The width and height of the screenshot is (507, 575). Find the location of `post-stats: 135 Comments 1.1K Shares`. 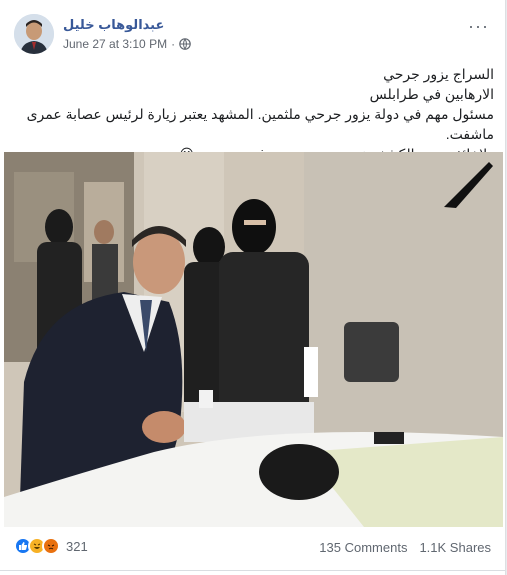

post-stats: 135 Comments 1.1K Shares is located at coordinates (405, 547).